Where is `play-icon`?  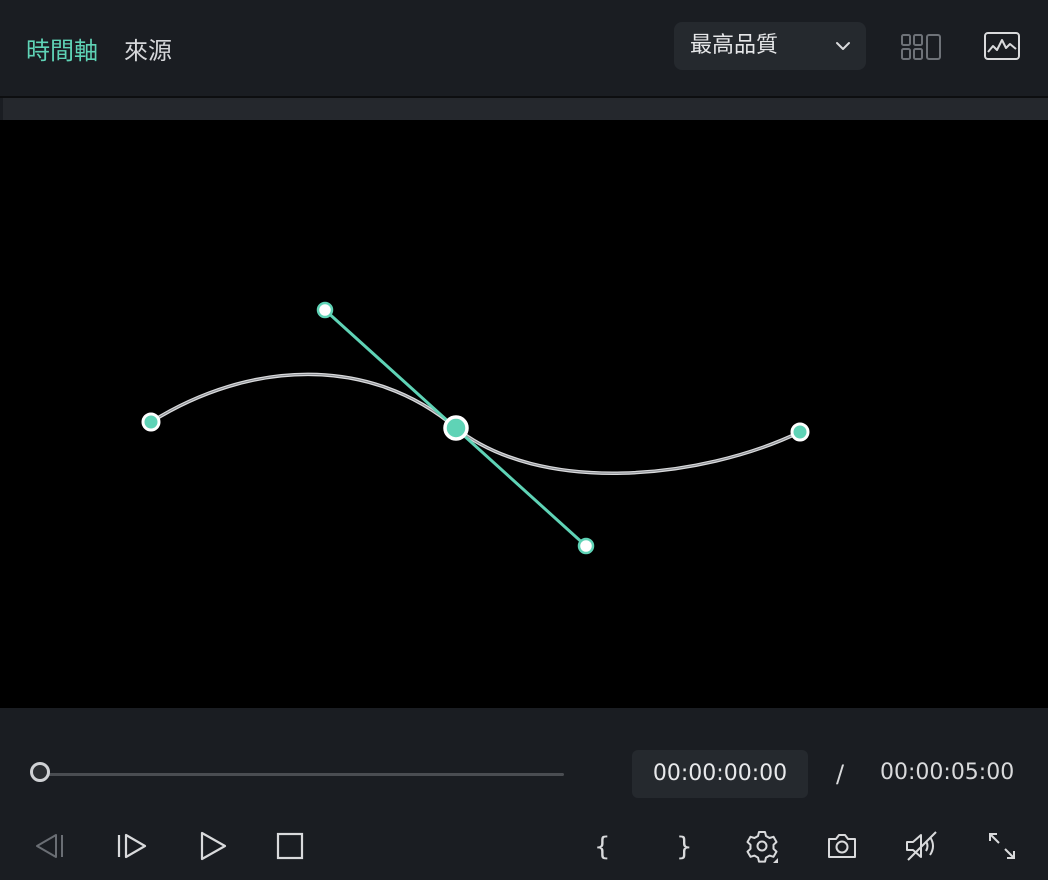 play-icon is located at coordinates (214, 846).